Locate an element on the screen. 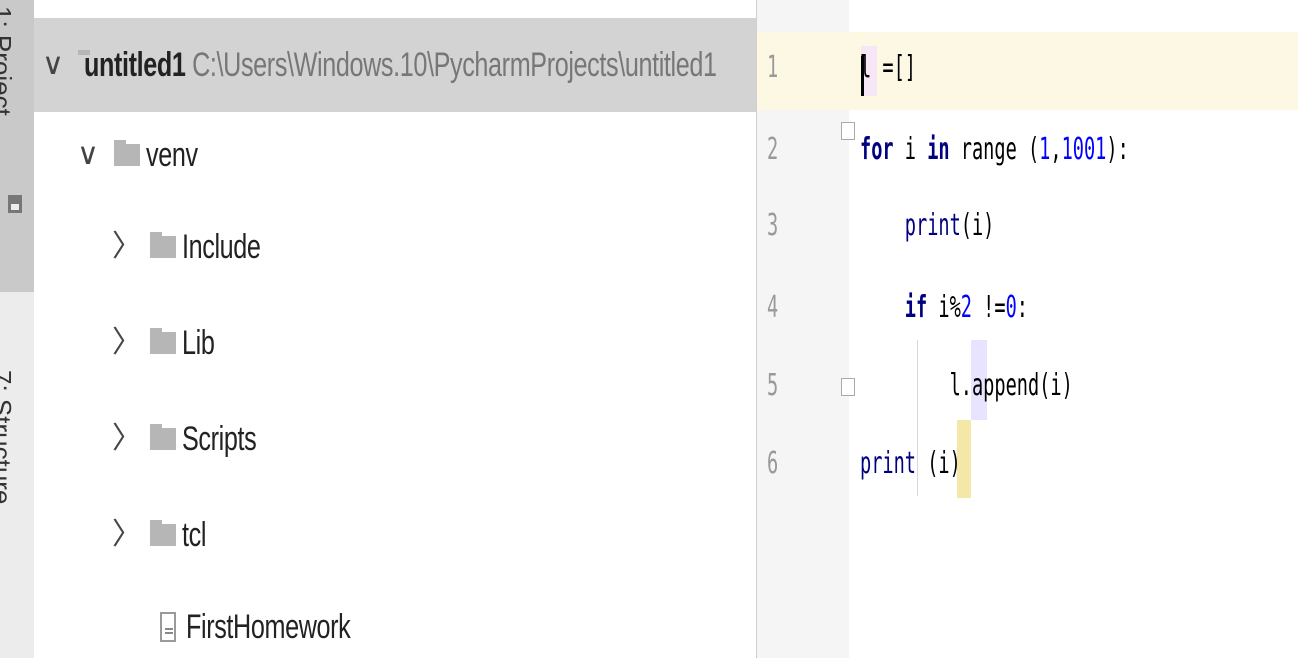 This screenshot has height=658, width=1298. tree-item-label: tcl is located at coordinates (194, 534).